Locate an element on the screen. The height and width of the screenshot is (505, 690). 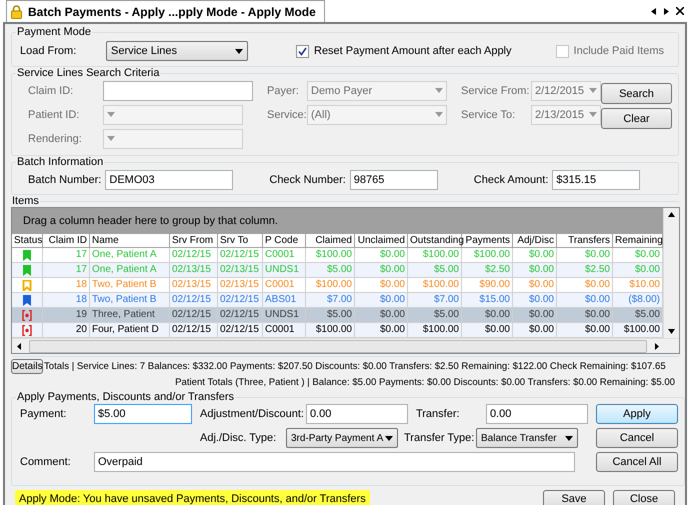
column-header: Claim ID is located at coordinates (66, 240).